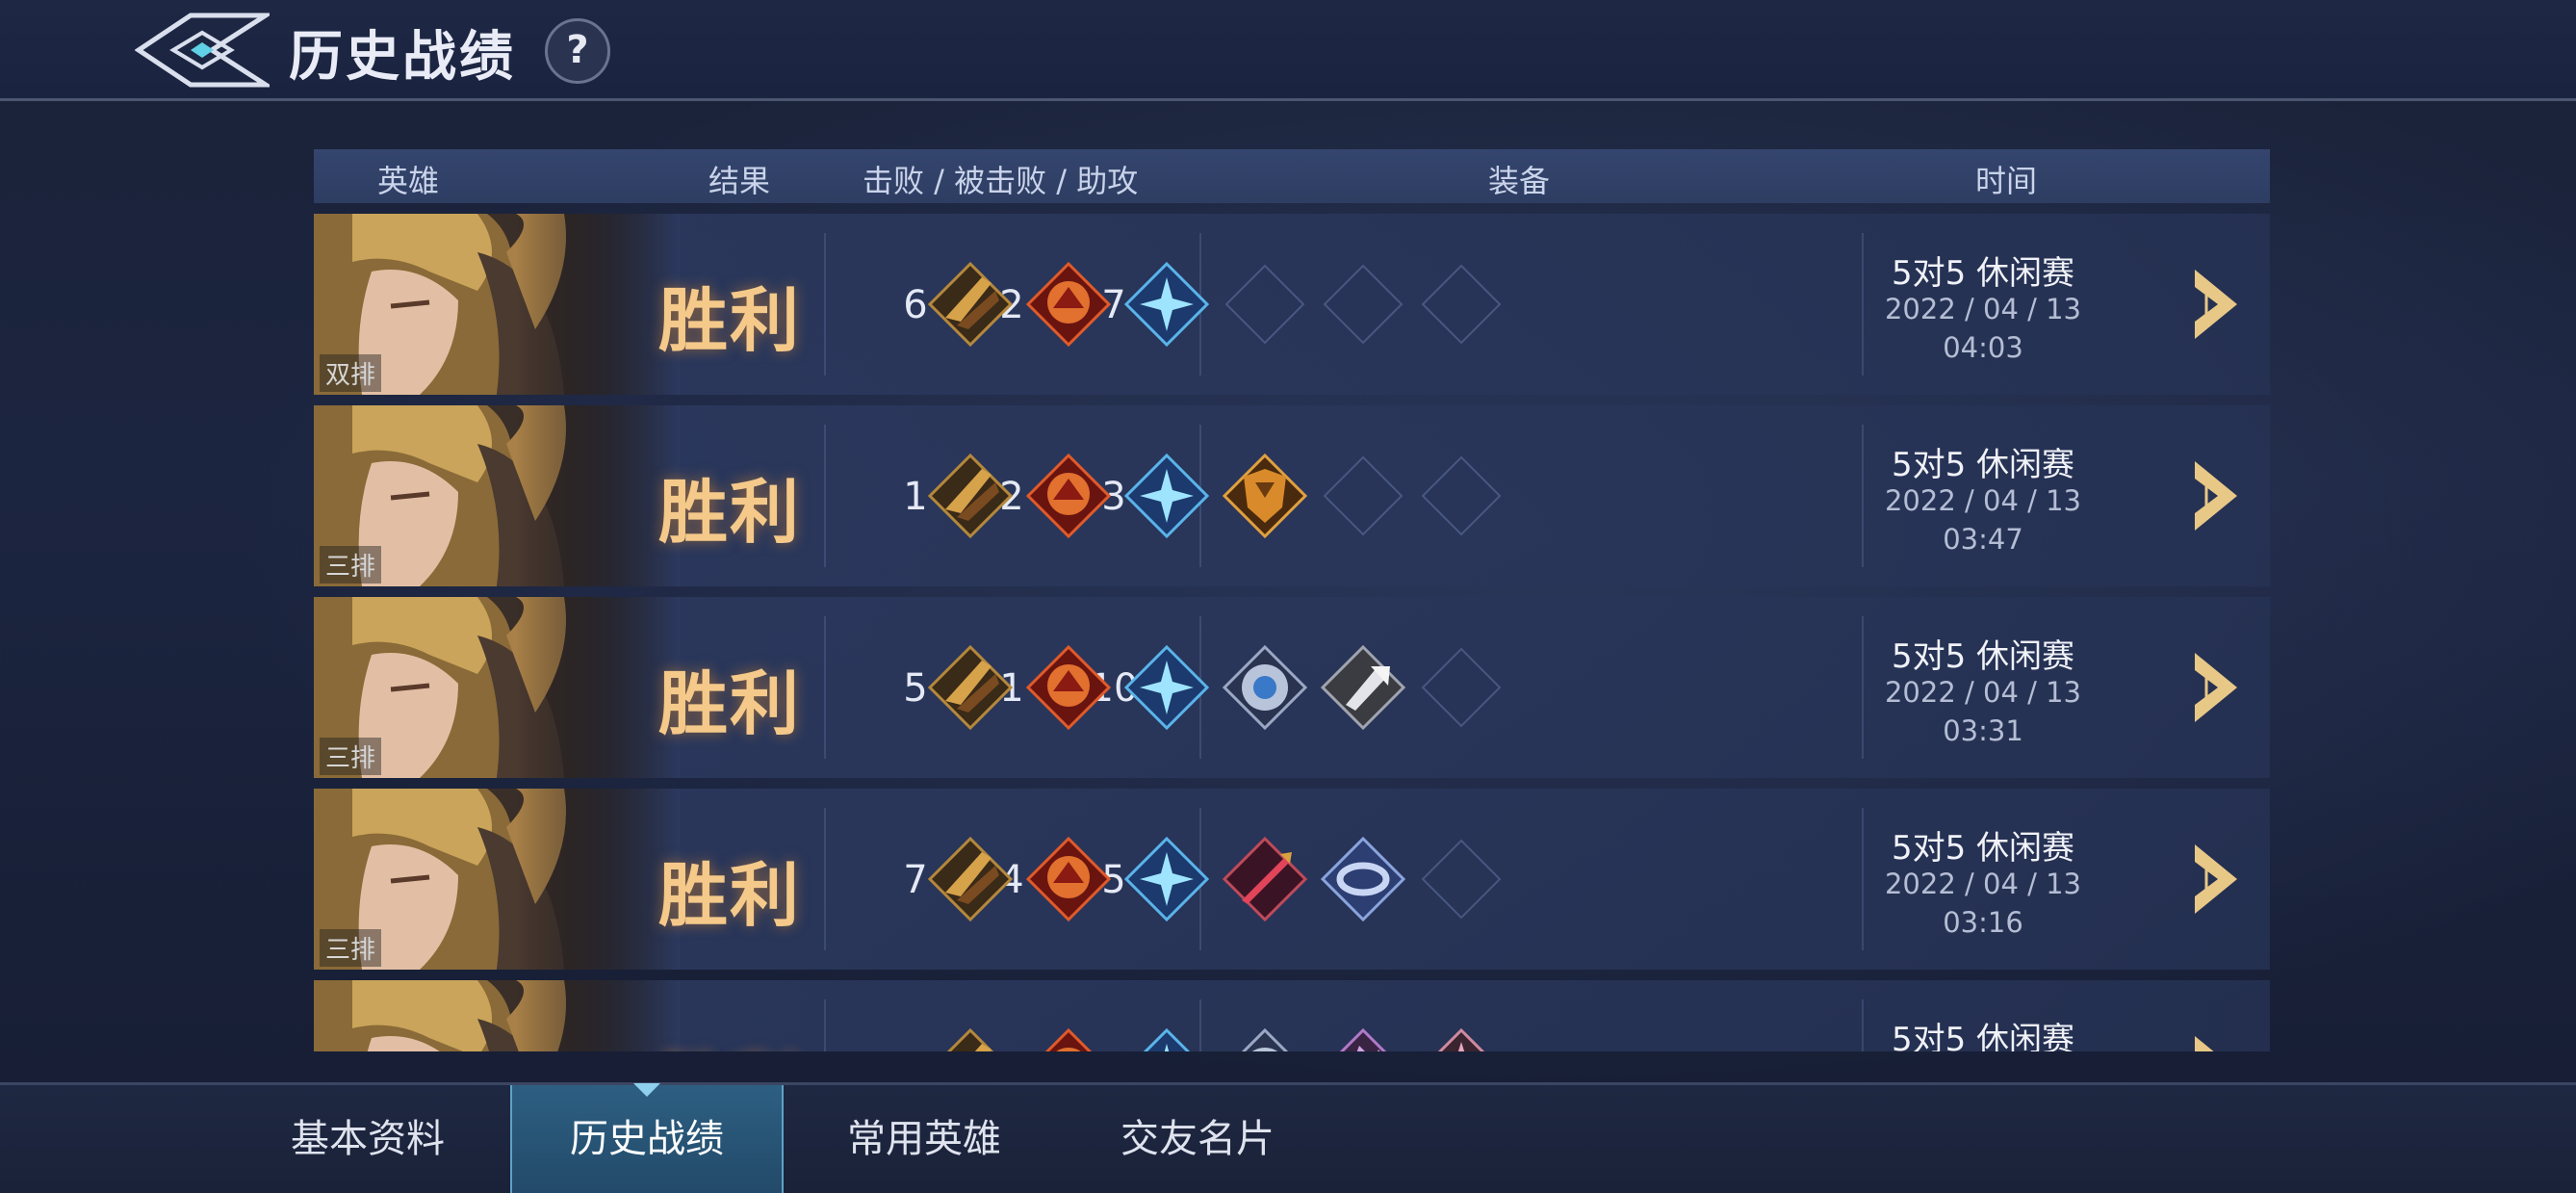  Describe the element at coordinates (1983, 539) in the screenshot. I see `match-time: 03:47` at that location.